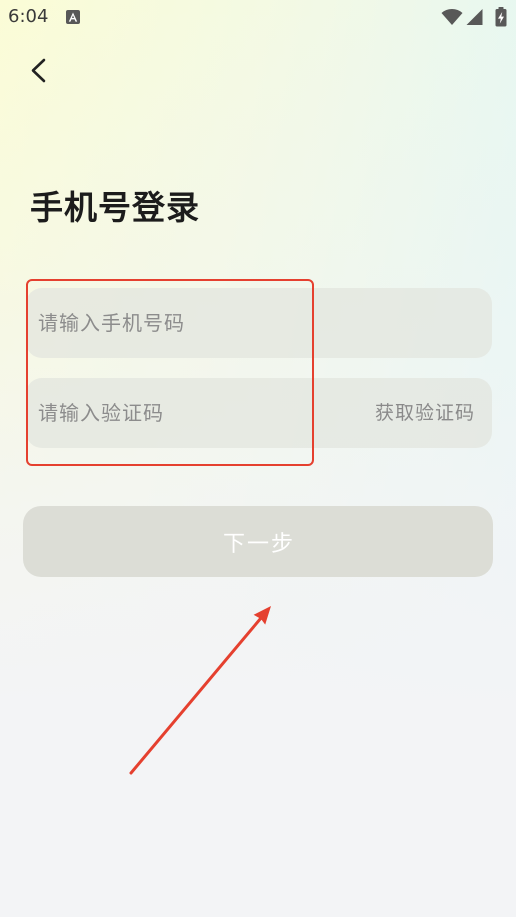  What do you see at coordinates (258, 17) in the screenshot?
I see `status-bar: 6:04` at bounding box center [258, 17].